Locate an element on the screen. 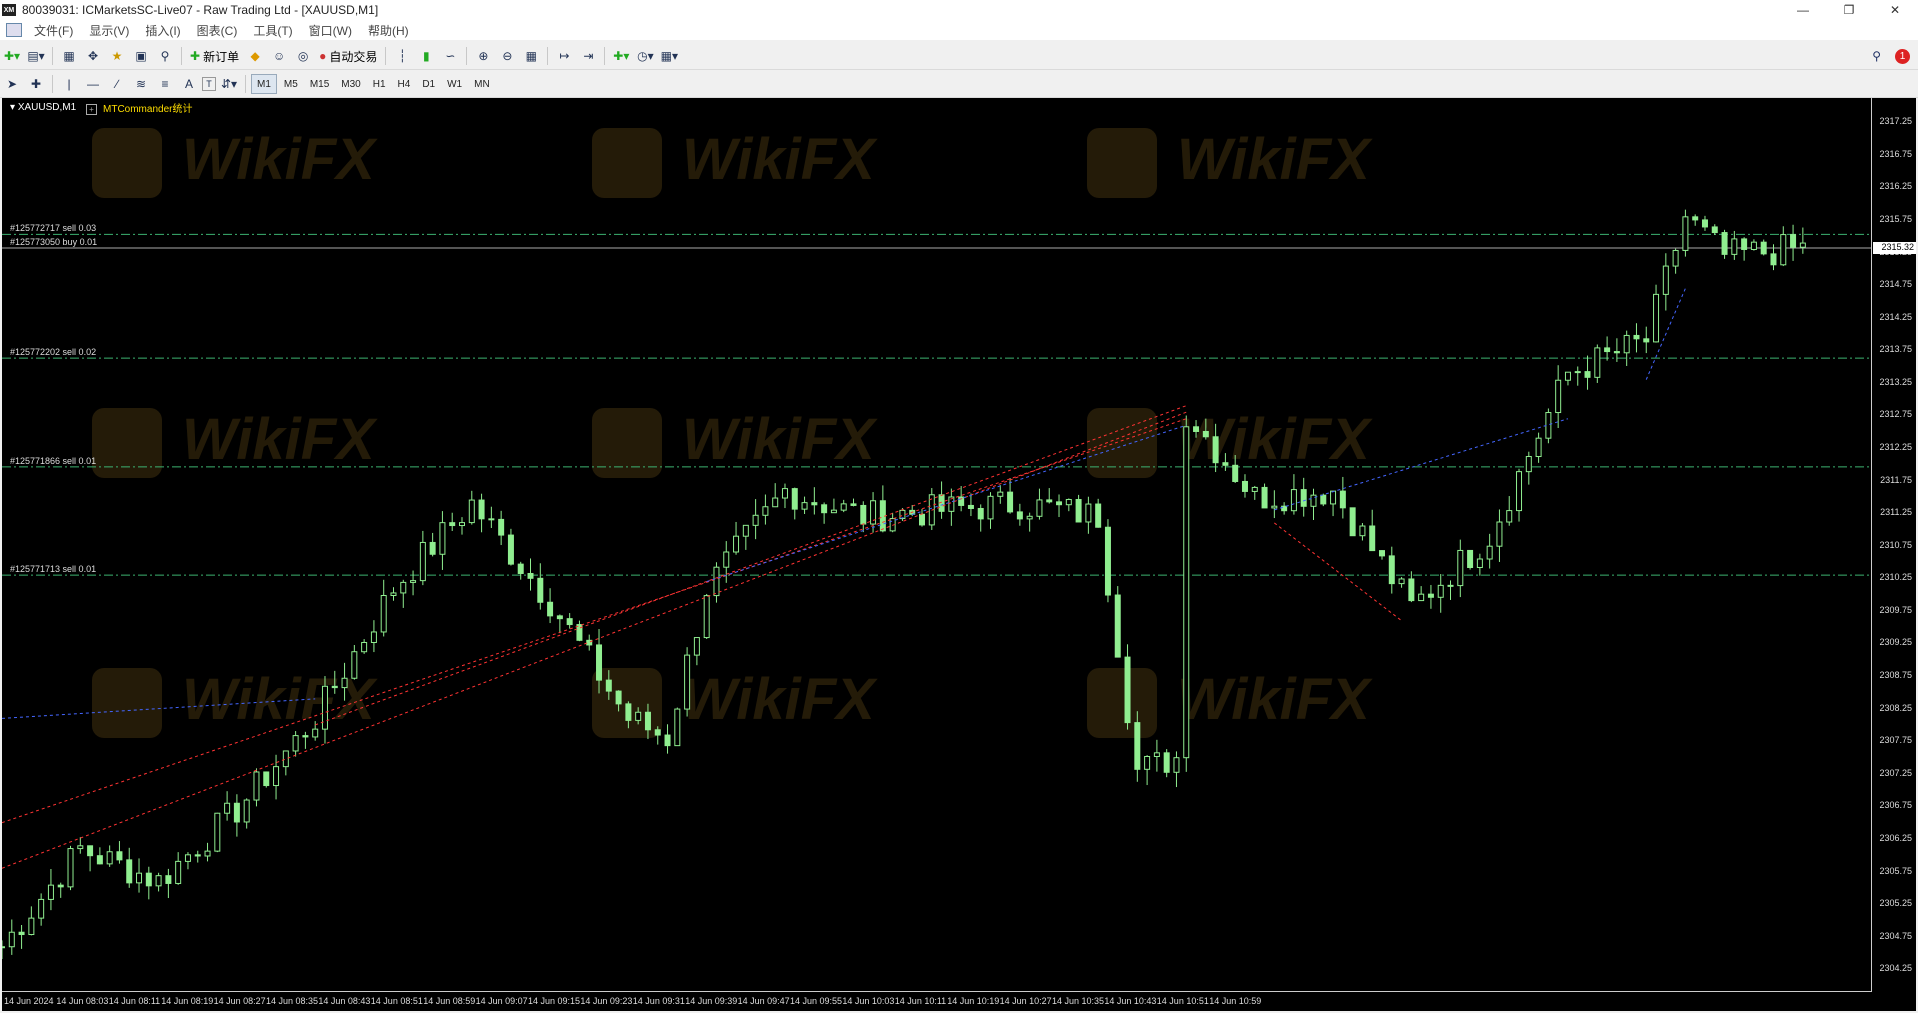  timeframe-m1: M1 is located at coordinates (264, 84).